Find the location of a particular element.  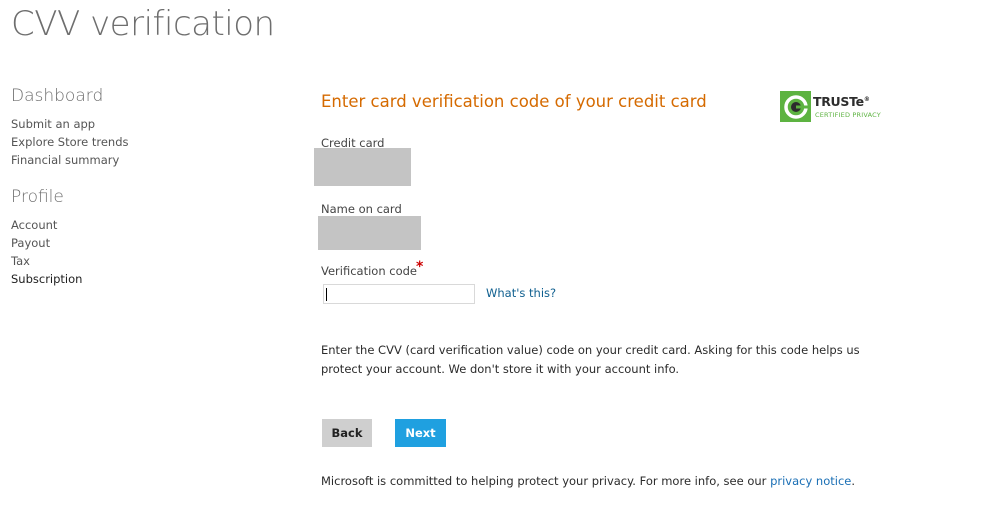

truste-wordmark: TRUSTe® is located at coordinates (841, 101).